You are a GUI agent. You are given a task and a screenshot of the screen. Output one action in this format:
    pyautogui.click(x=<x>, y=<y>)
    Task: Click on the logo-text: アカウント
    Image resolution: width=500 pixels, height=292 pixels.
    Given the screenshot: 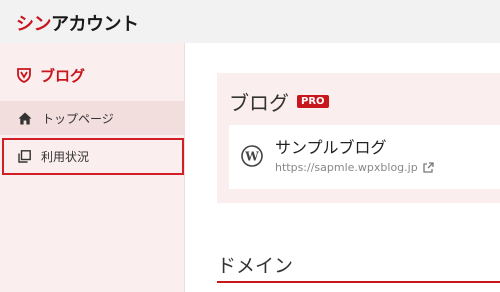 What is the action you would take?
    pyautogui.click(x=95, y=24)
    